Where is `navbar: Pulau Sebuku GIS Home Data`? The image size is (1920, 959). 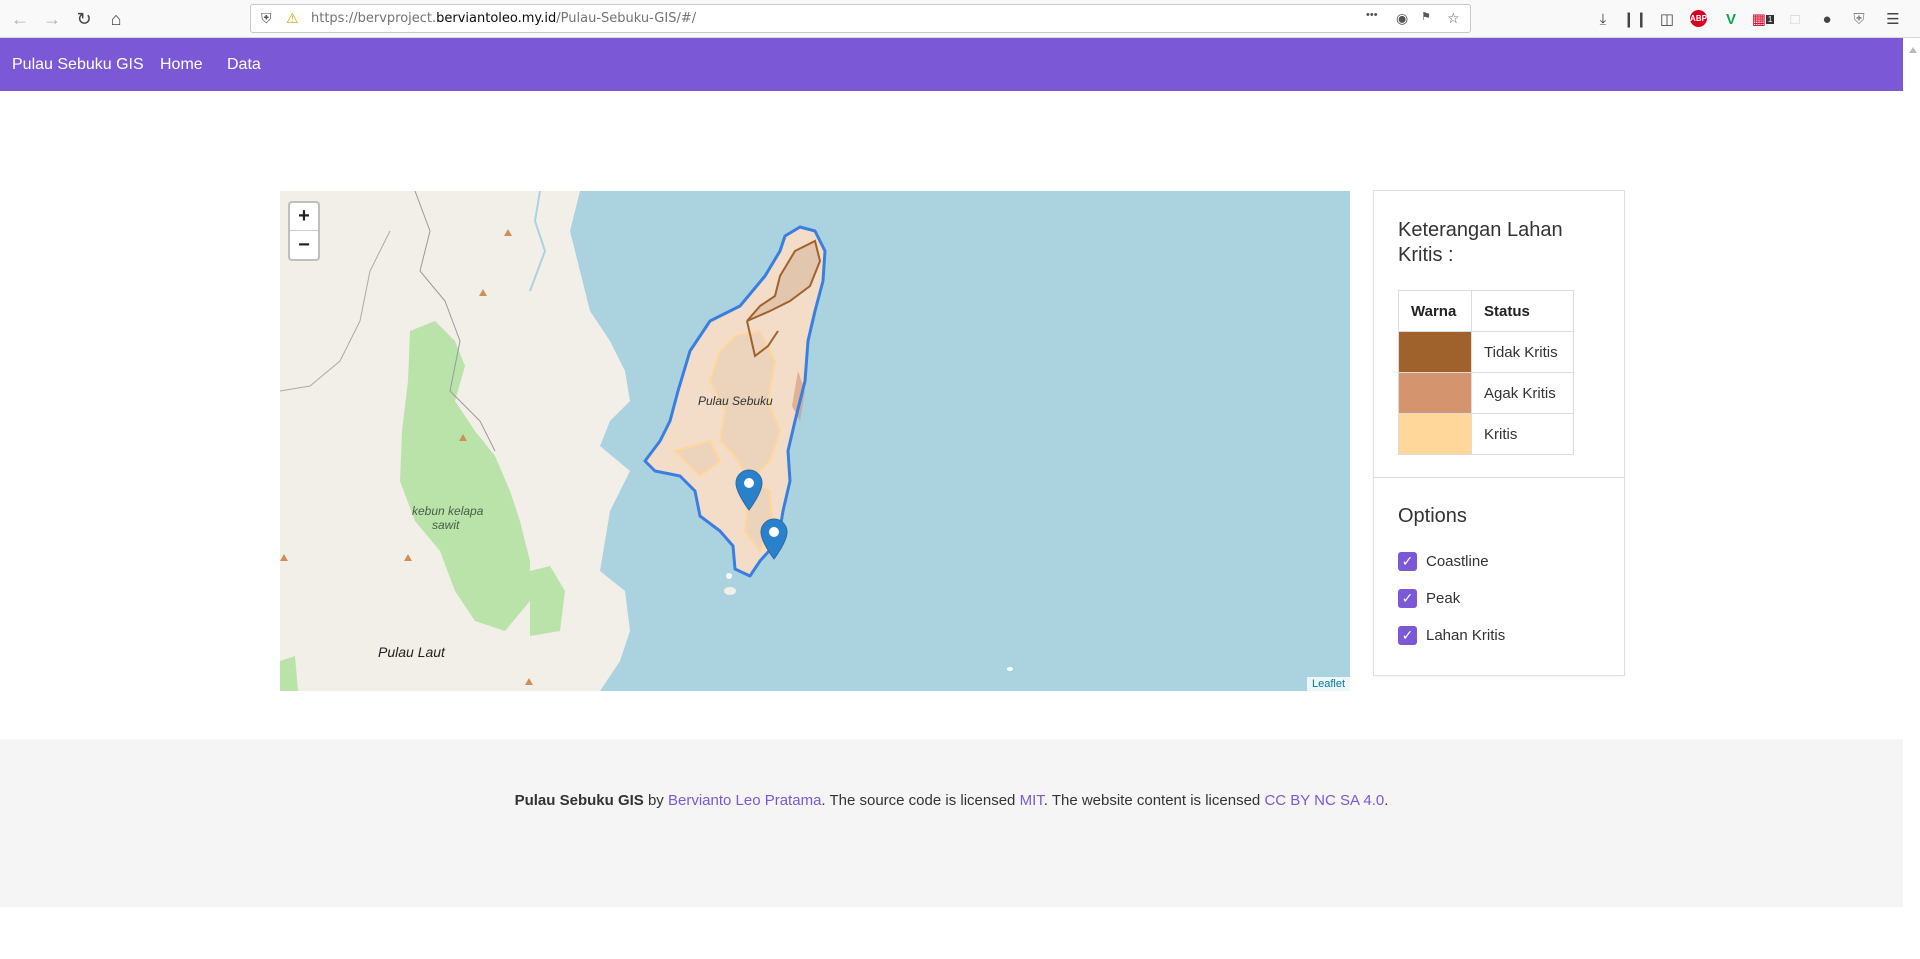
navbar: Pulau Sebuku GIS Home Data is located at coordinates (951, 64).